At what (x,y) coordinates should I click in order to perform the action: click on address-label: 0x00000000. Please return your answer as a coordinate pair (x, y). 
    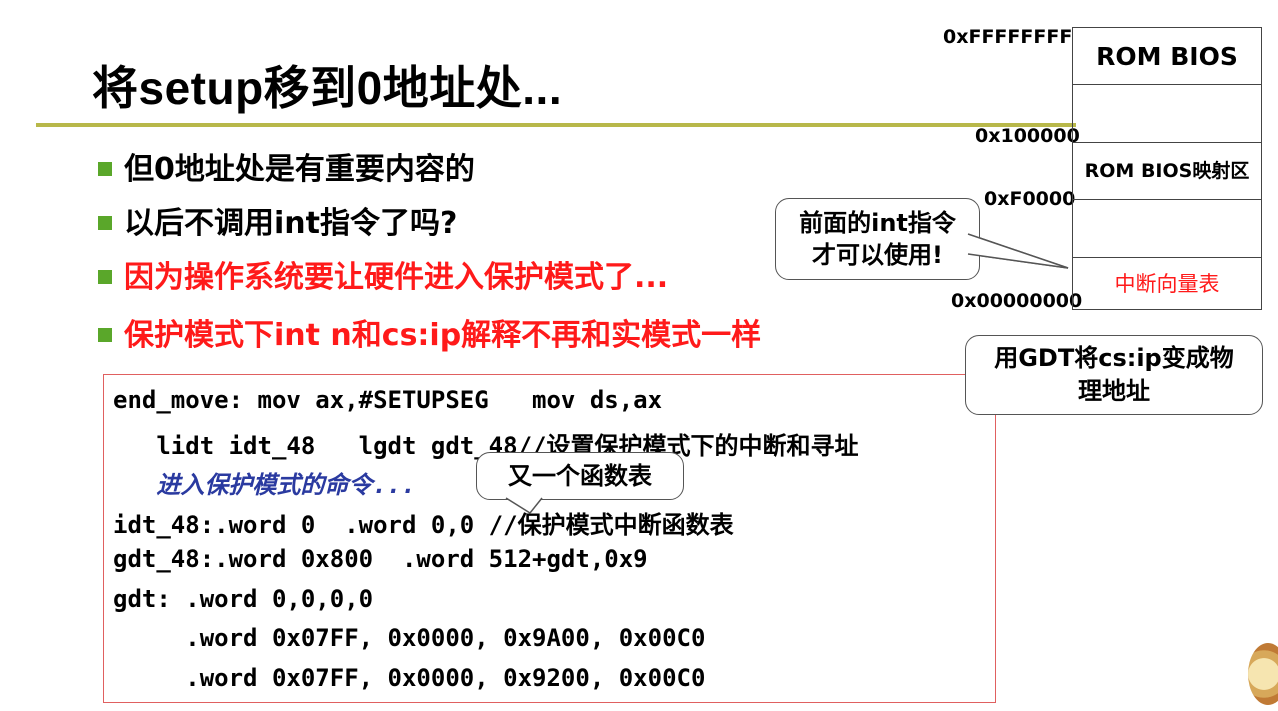
    Looking at the image, I should click on (1017, 301).